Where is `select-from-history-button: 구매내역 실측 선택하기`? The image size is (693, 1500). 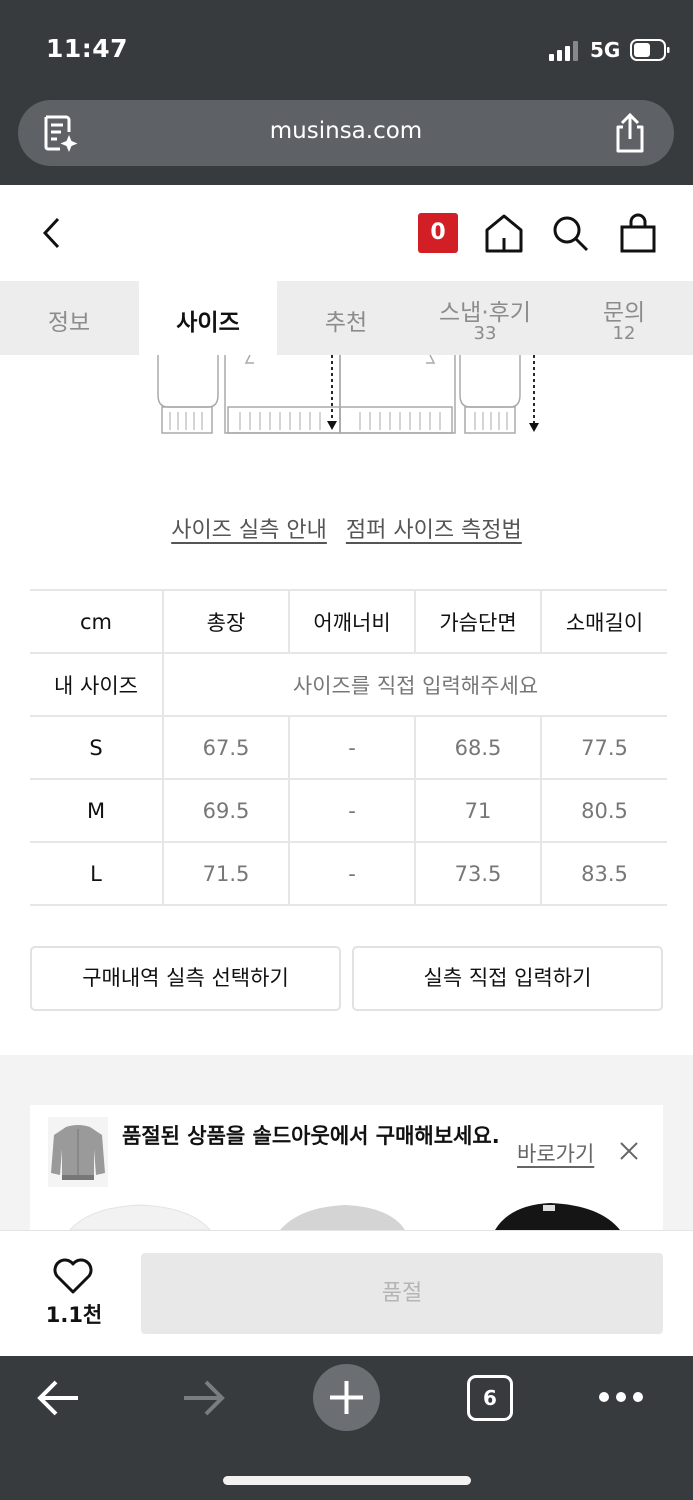
select-from-history-button: 구매내역 실측 선택하기 is located at coordinates (185, 978).